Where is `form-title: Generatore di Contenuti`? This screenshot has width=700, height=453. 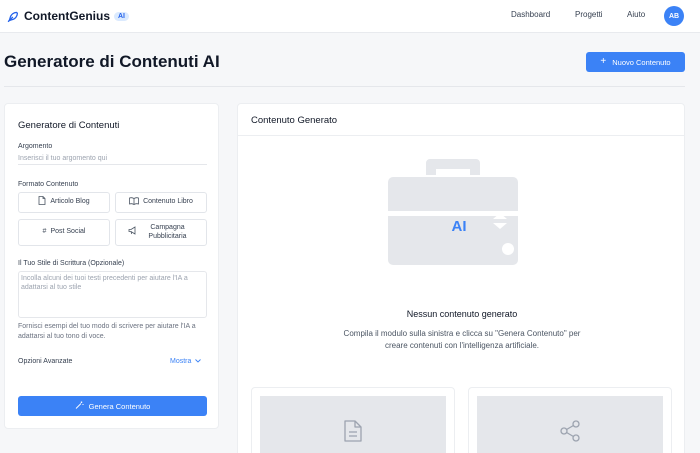 form-title: Generatore di Contenuti is located at coordinates (69, 125).